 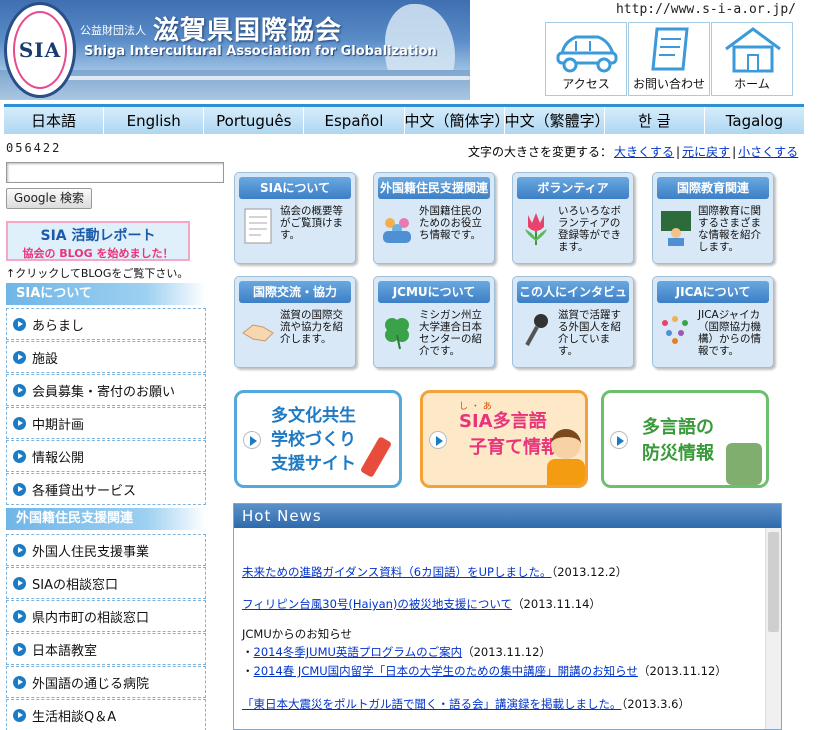 I want to click on sidebar-item-midterm-plan: 中期計画, so click(x=106, y=423).